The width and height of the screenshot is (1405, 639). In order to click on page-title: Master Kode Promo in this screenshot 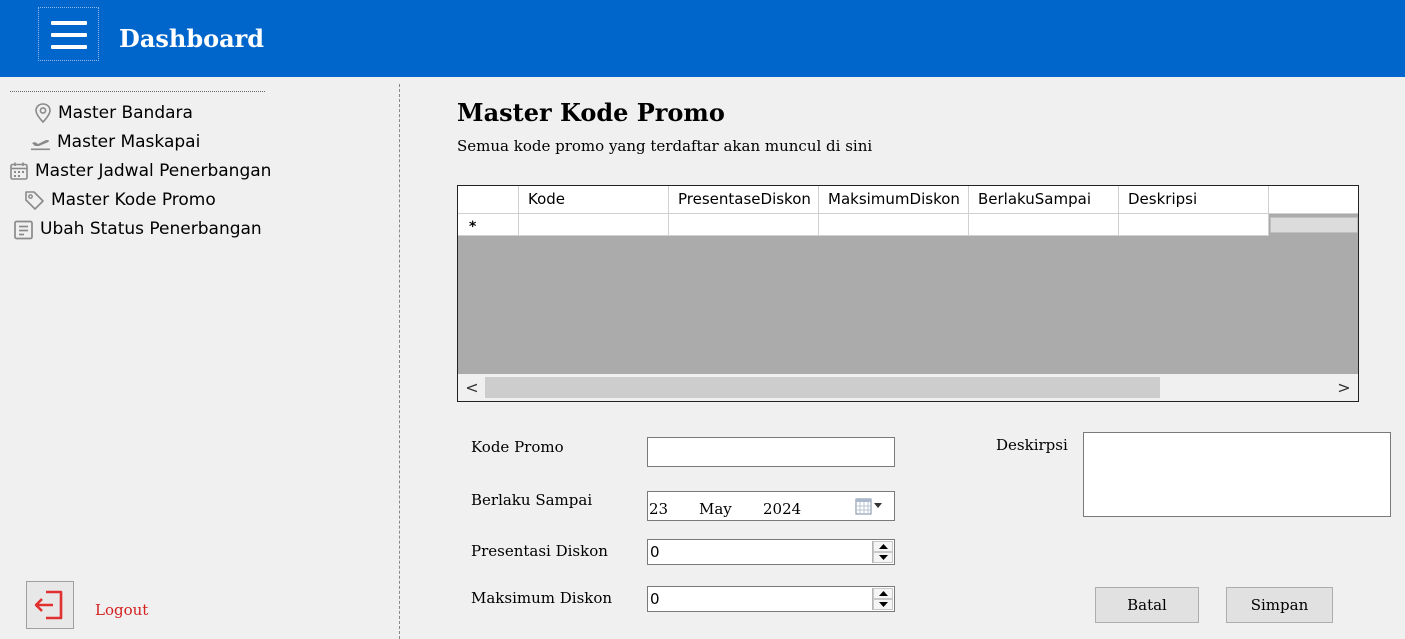, I will do `click(591, 112)`.